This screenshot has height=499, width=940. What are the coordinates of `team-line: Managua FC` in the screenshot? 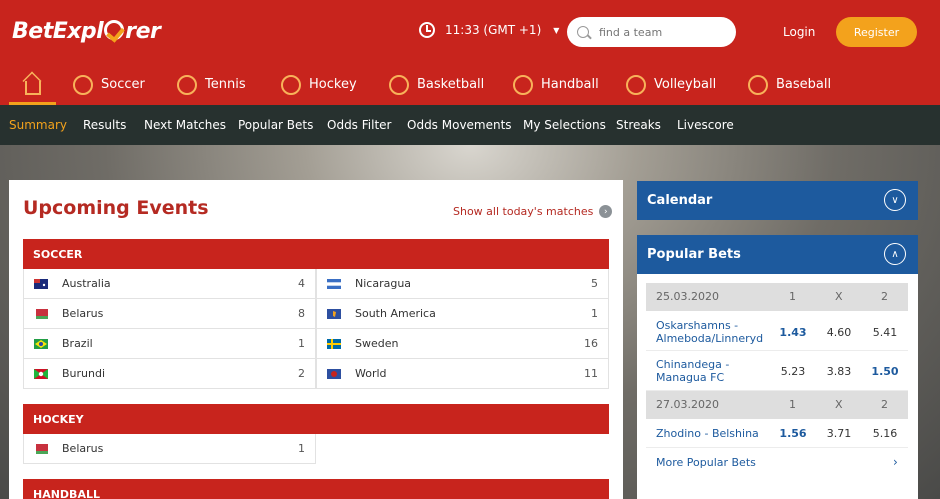 It's located at (690, 377).